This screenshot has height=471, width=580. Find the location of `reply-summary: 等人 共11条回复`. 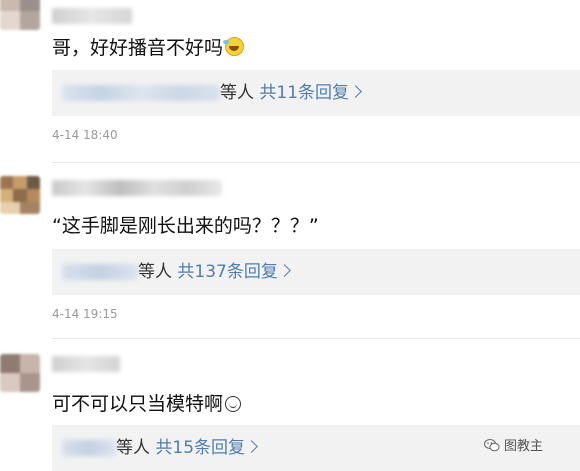

reply-summary: 等人 共11条回复 is located at coordinates (316, 93).